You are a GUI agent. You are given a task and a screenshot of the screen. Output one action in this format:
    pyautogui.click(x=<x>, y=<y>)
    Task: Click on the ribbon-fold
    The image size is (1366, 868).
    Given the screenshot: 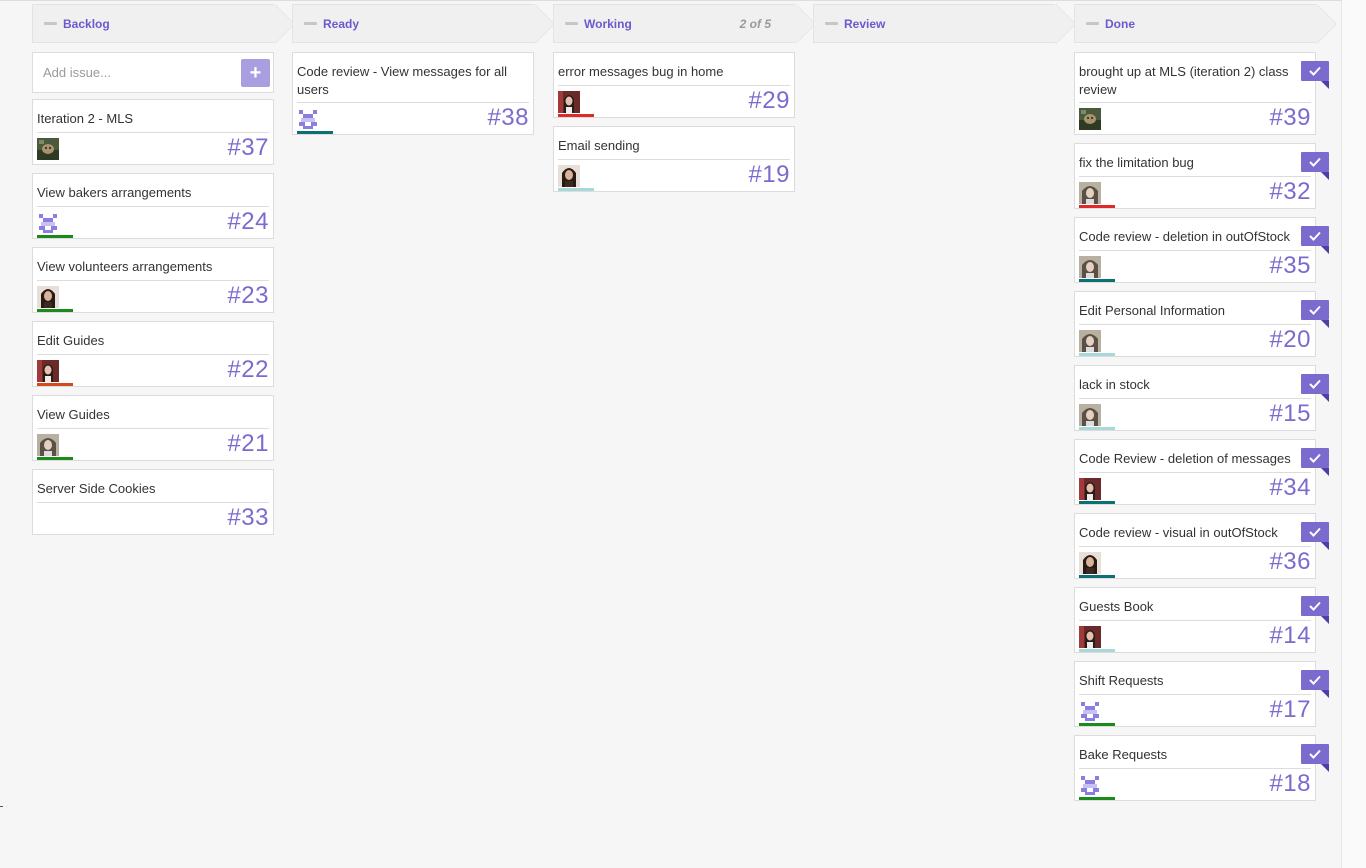 What is the action you would take?
    pyautogui.click(x=1325, y=768)
    